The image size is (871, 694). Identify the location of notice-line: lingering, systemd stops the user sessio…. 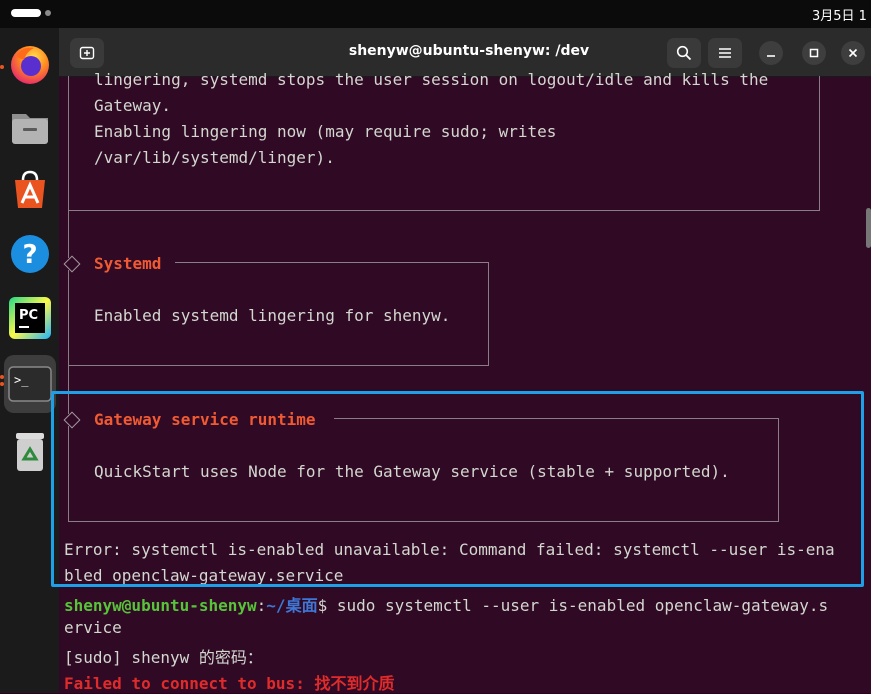
(431, 79).